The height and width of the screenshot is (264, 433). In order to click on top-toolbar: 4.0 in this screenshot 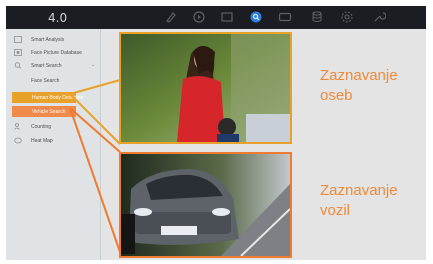, I will do `click(216, 17)`.